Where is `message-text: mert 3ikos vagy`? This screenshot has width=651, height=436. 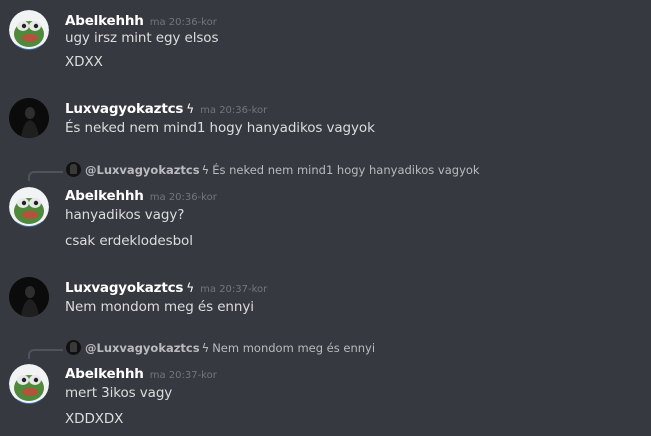
message-text: mert 3ikos vagy is located at coordinates (119, 393).